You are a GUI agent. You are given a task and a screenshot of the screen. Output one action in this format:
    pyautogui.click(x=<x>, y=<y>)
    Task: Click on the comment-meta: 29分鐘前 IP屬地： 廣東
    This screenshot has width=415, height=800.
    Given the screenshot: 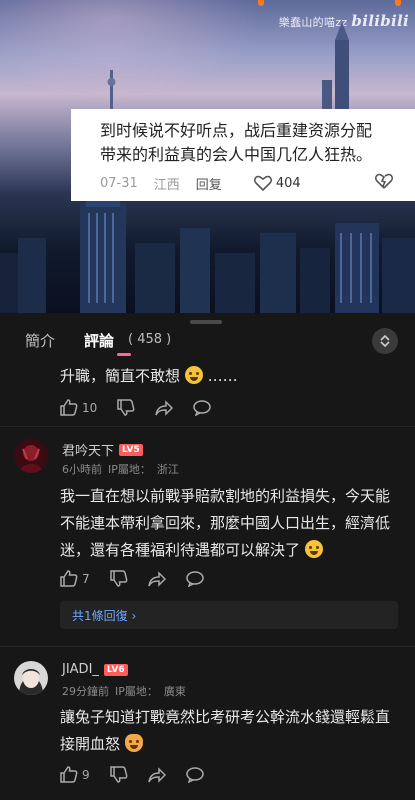 What is the action you would take?
    pyautogui.click(x=127, y=691)
    